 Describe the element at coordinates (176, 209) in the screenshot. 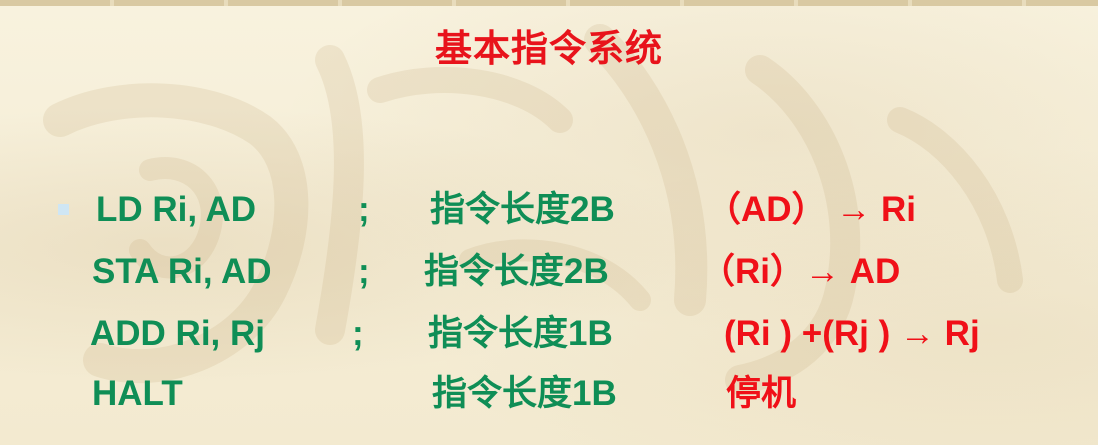

I see `instruction-op: LD Ri, AD` at that location.